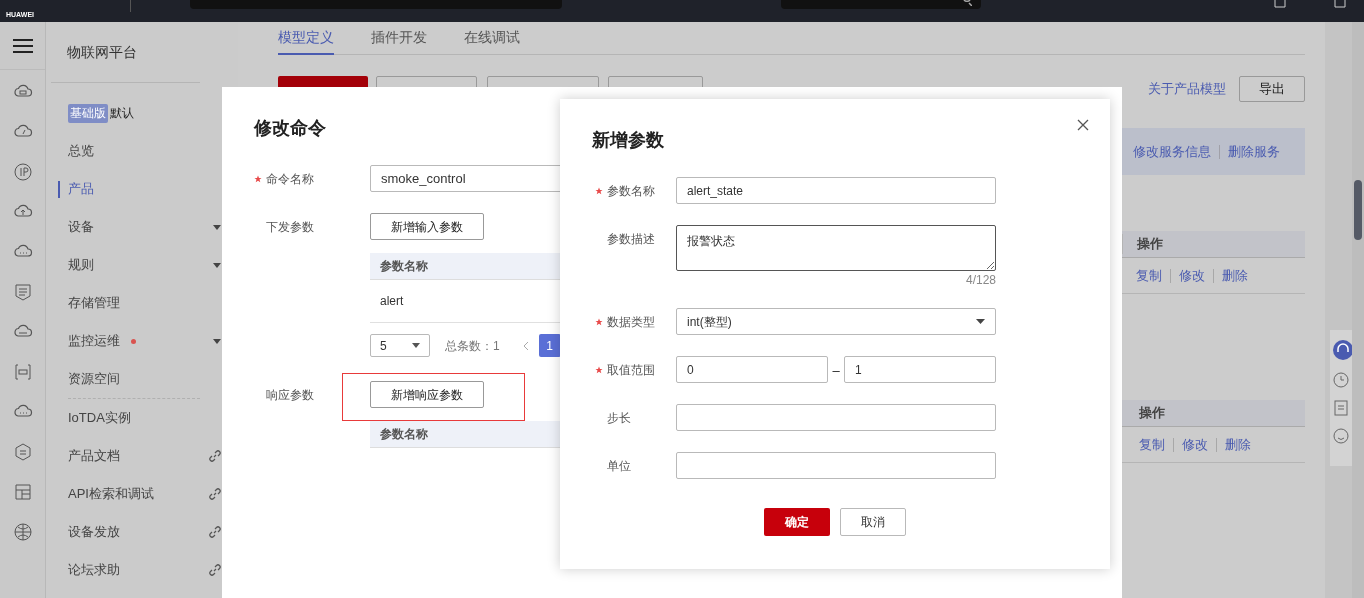 The height and width of the screenshot is (598, 1364). What do you see at coordinates (290, 128) in the screenshot?
I see `dialog-title: 修改命令` at bounding box center [290, 128].